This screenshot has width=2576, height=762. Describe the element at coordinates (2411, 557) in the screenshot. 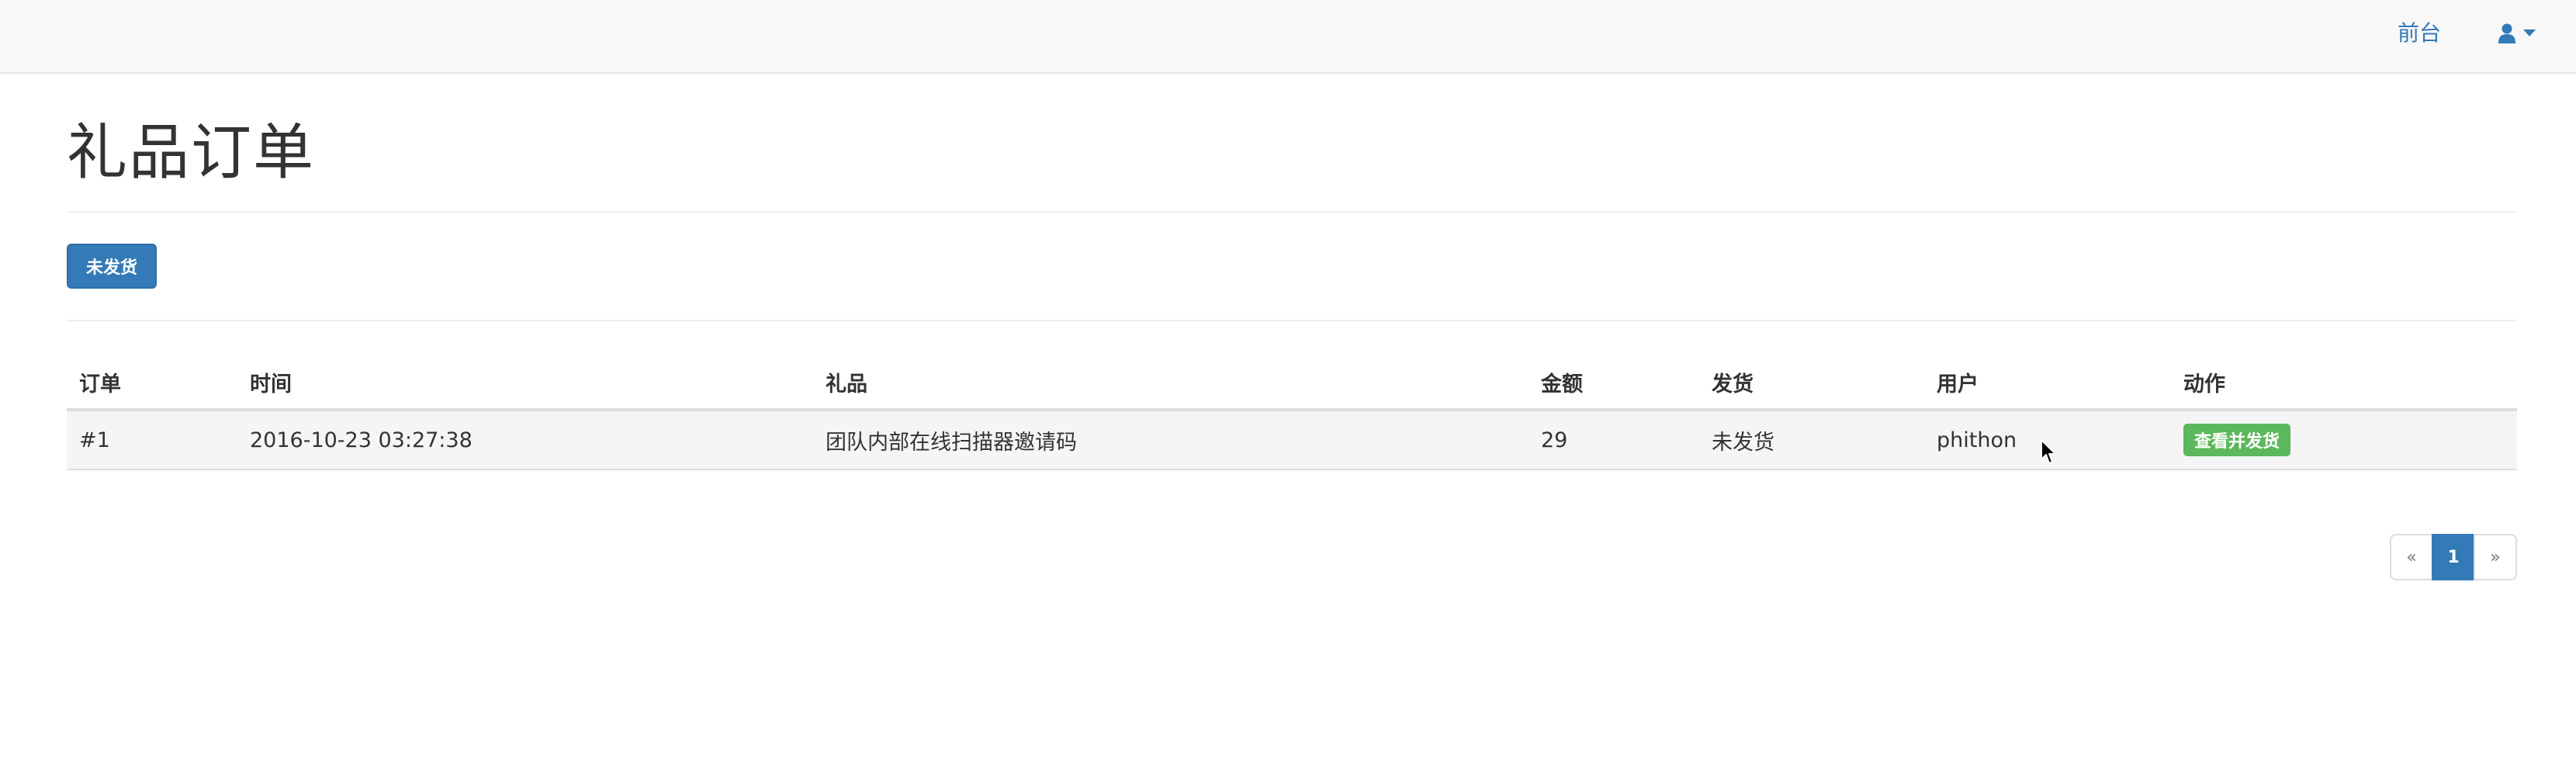

I see `pagination-prev: «` at that location.